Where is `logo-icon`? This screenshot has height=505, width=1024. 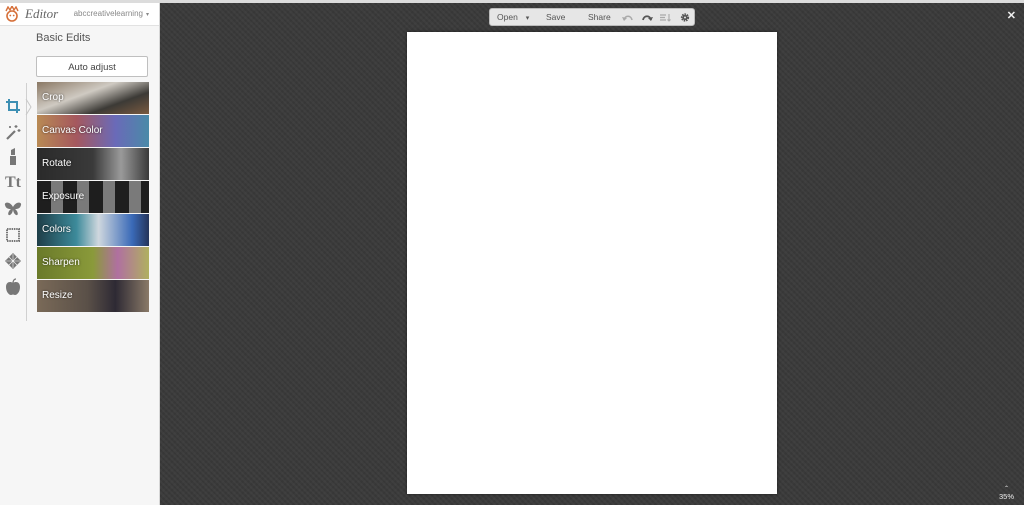
logo-icon is located at coordinates (12, 14).